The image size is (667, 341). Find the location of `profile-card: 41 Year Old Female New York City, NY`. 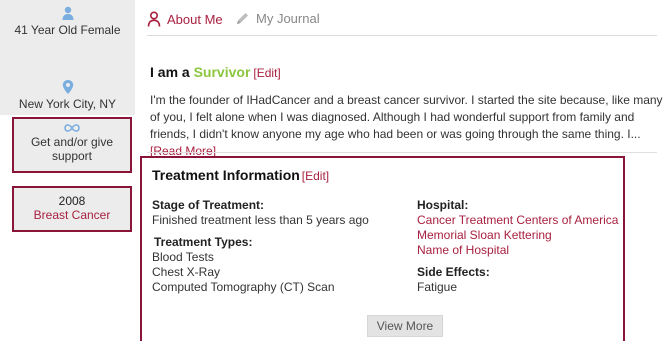

profile-card: 41 Year Old Female New York City, NY is located at coordinates (67, 57).